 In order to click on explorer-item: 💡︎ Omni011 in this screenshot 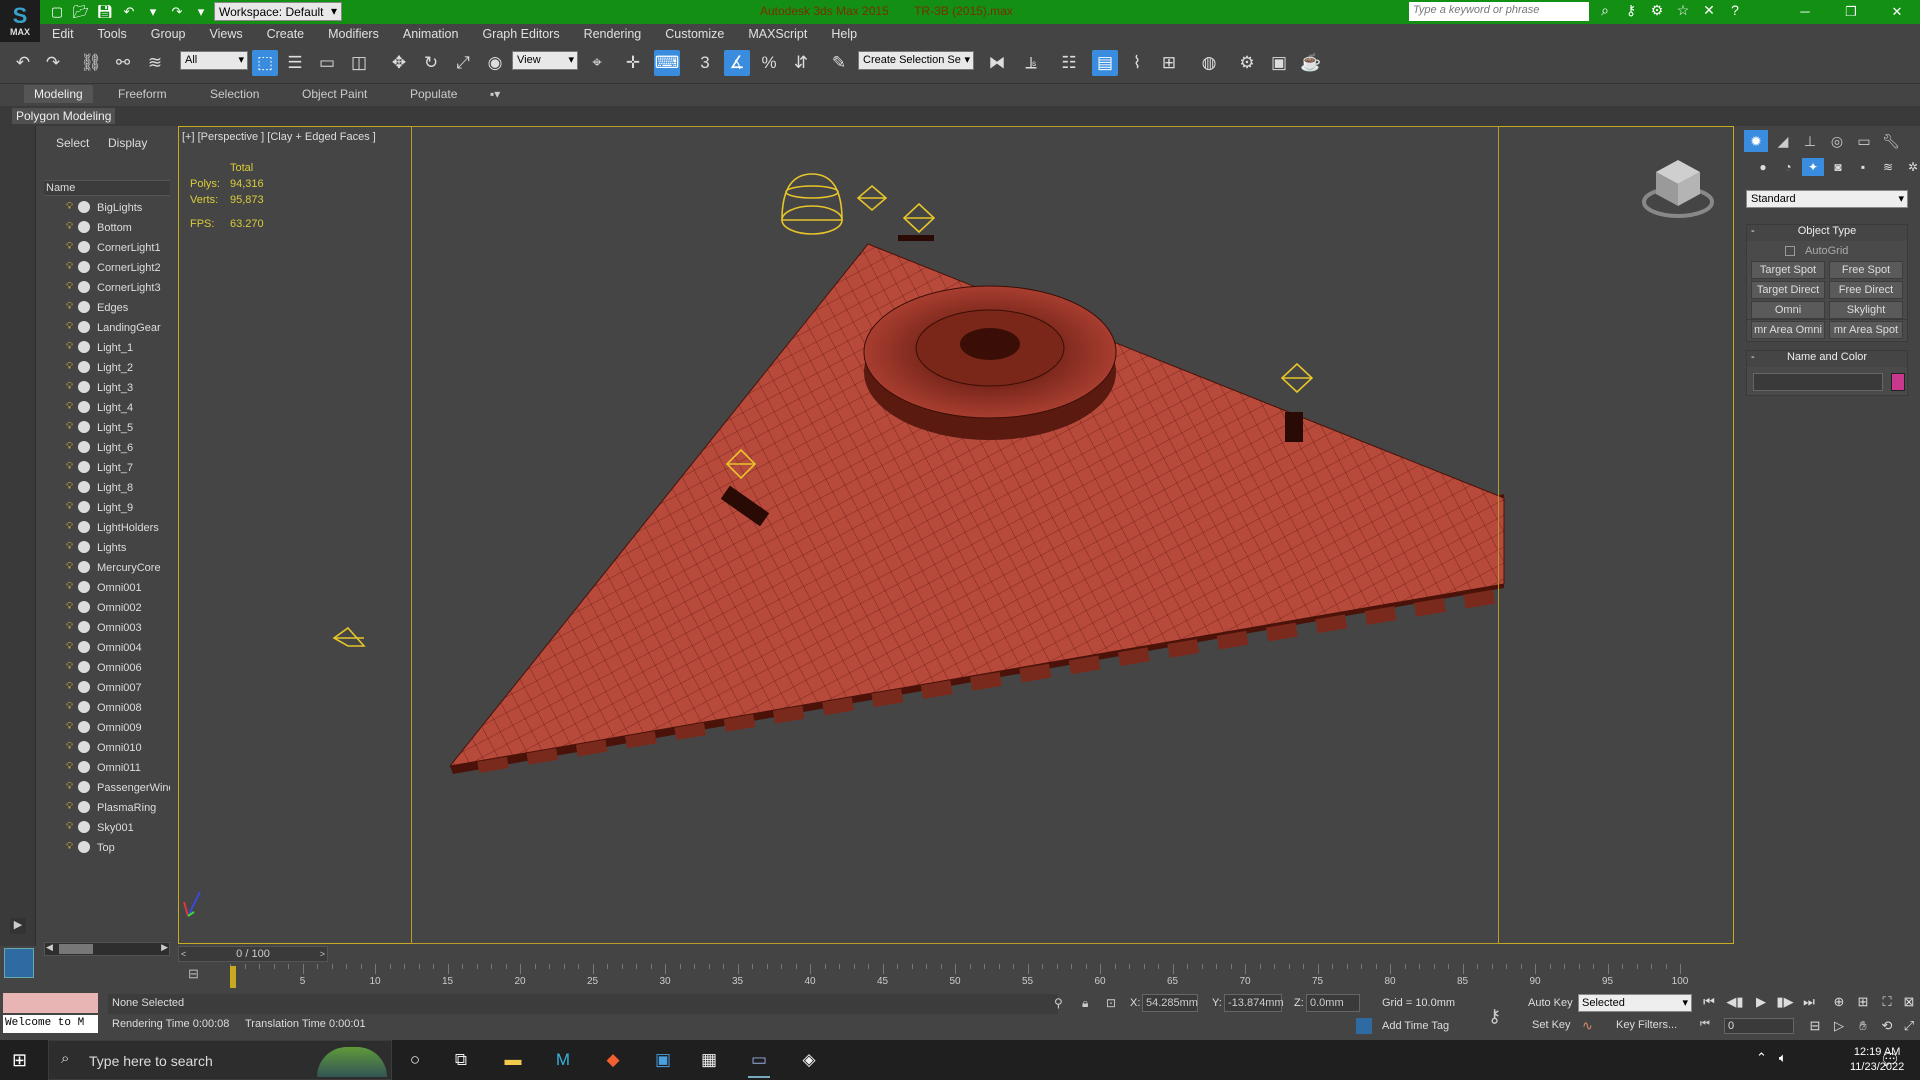, I will do `click(107, 768)`.